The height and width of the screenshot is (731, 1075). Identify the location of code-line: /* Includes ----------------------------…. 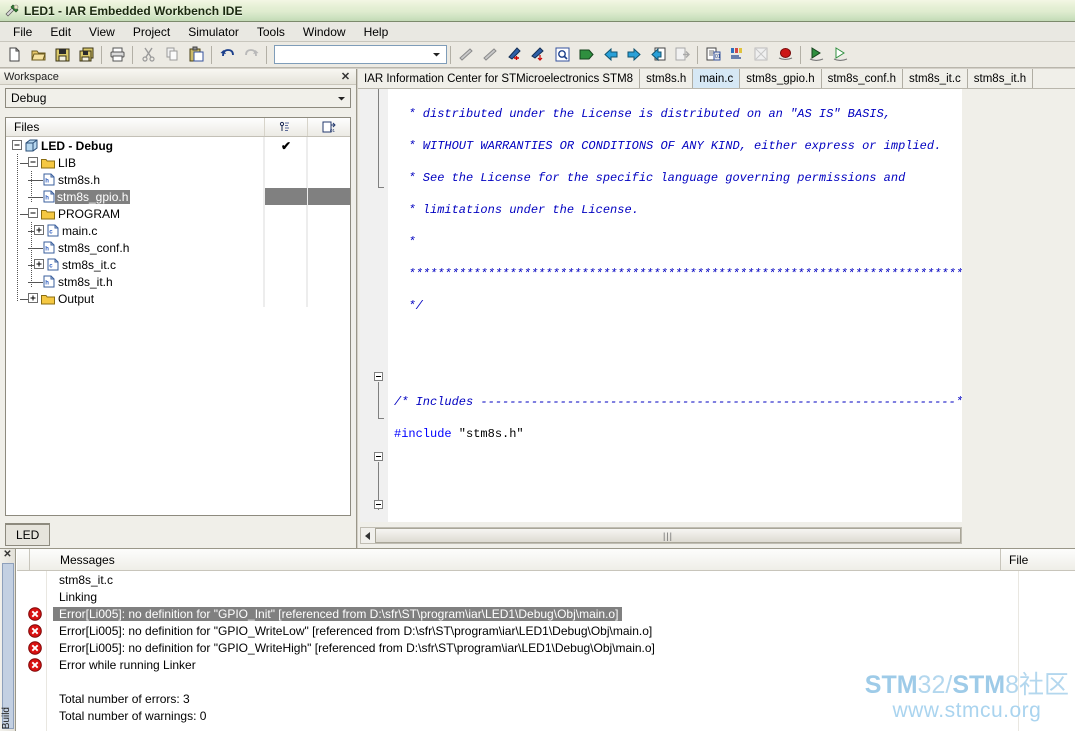
(675, 402).